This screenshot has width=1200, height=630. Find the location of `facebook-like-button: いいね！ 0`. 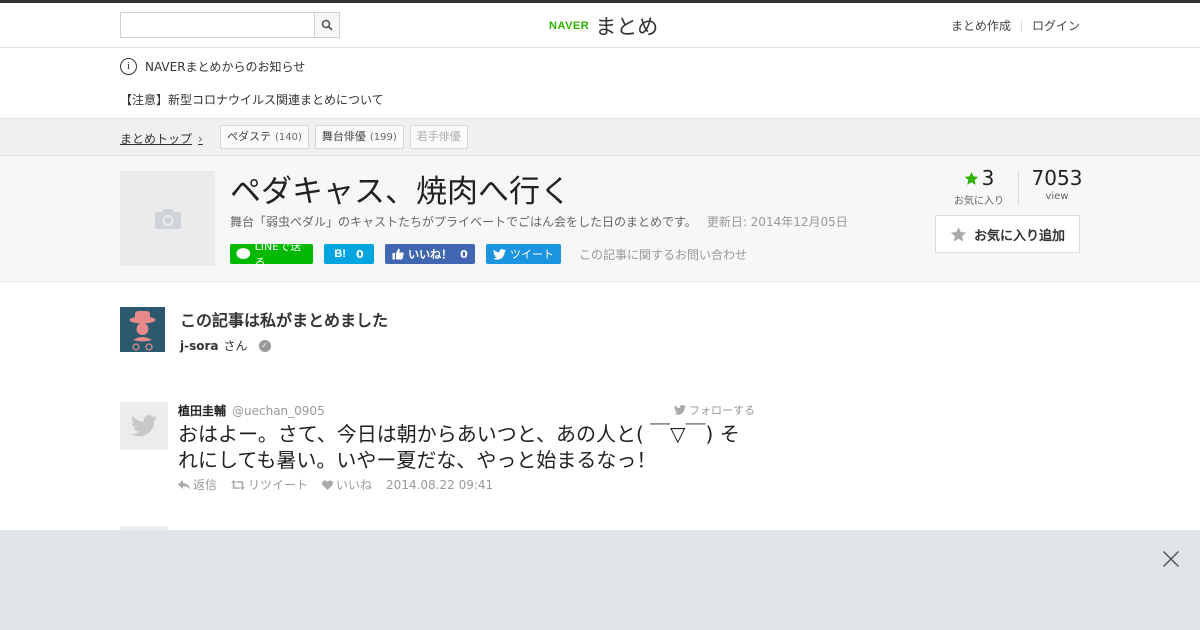

facebook-like-button: いいね！ 0 is located at coordinates (430, 254).